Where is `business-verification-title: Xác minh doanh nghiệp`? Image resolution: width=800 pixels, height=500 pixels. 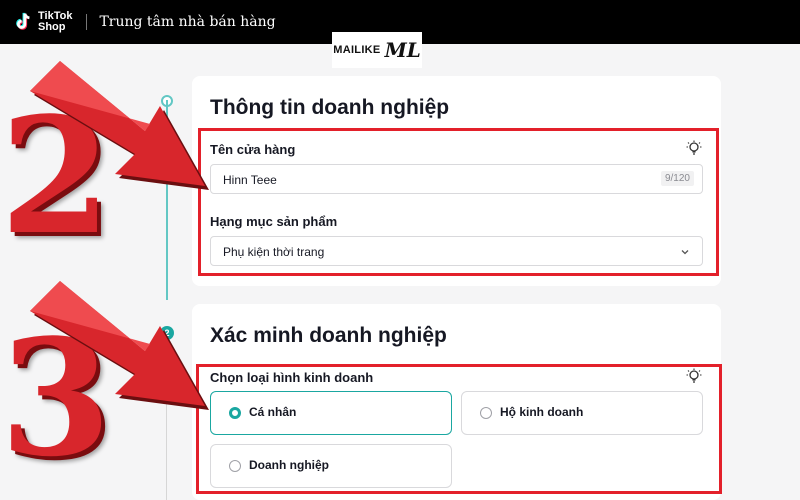 business-verification-title: Xác minh doanh nghiệp is located at coordinates (328, 335).